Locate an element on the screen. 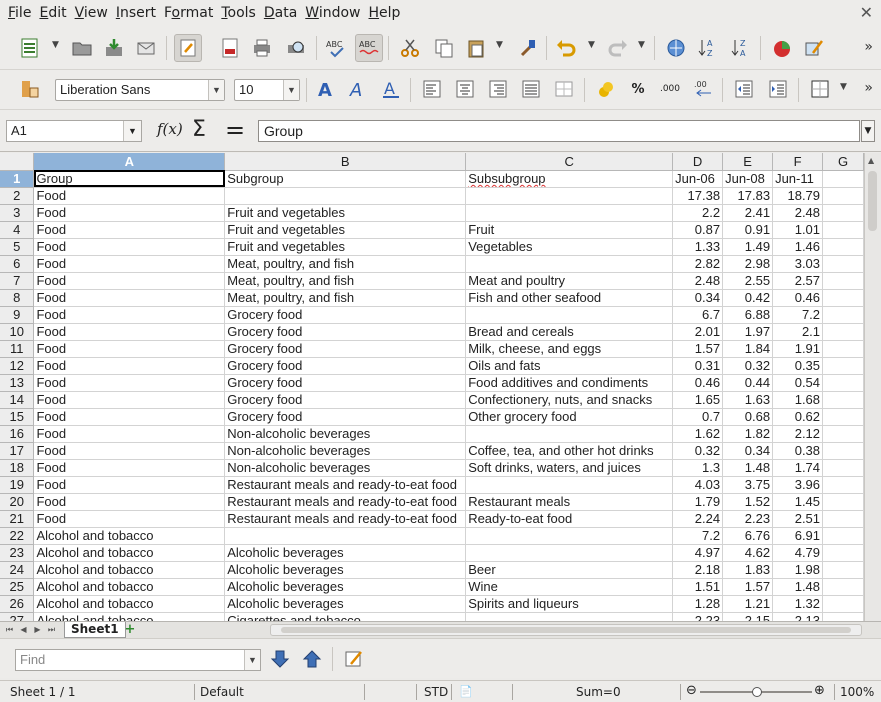  row-header: 9 is located at coordinates (17, 315).